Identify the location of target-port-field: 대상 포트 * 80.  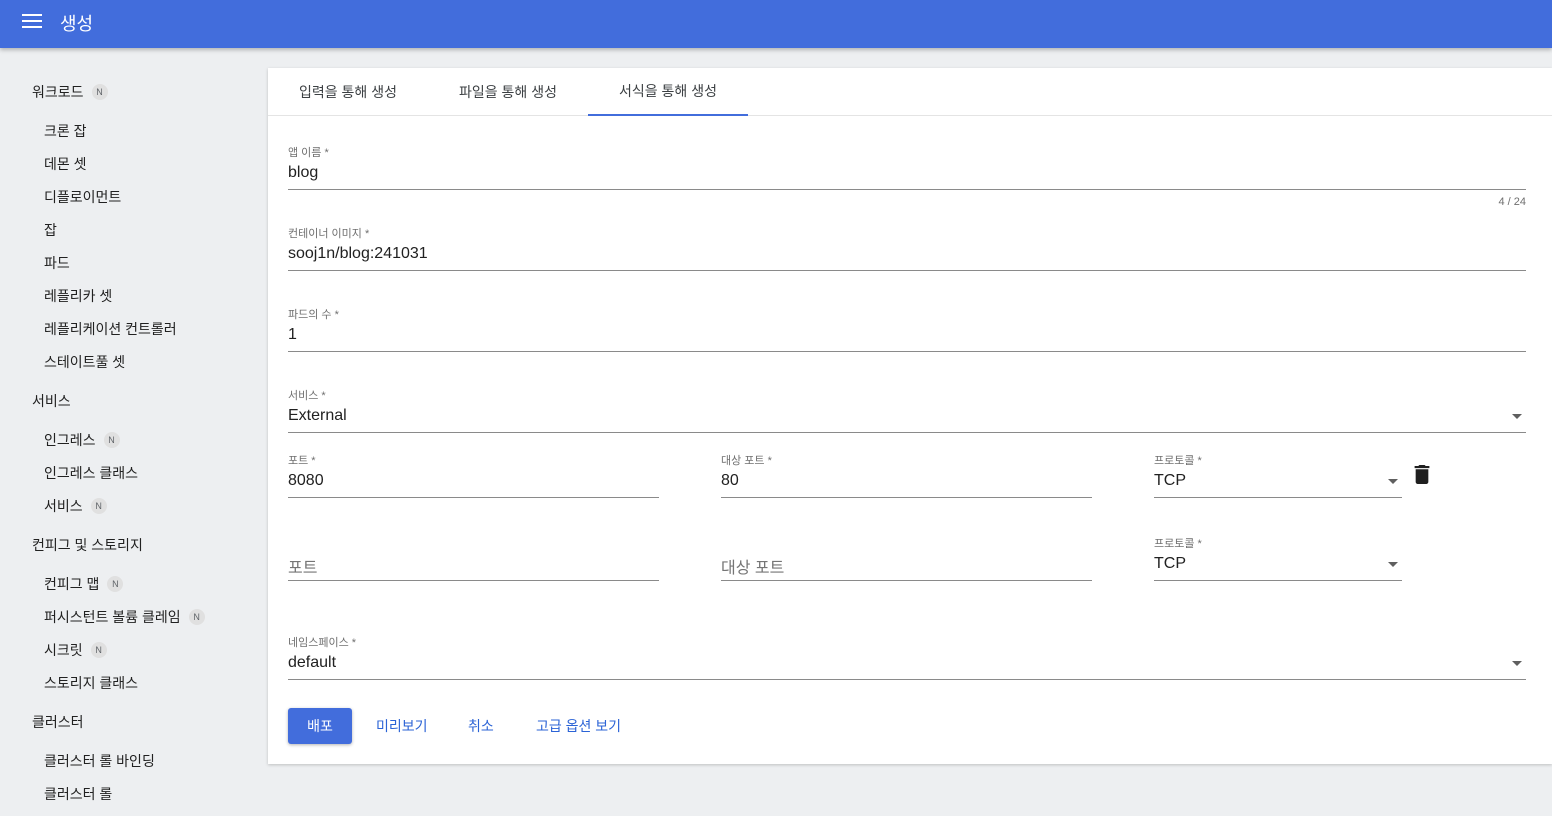
(906, 475).